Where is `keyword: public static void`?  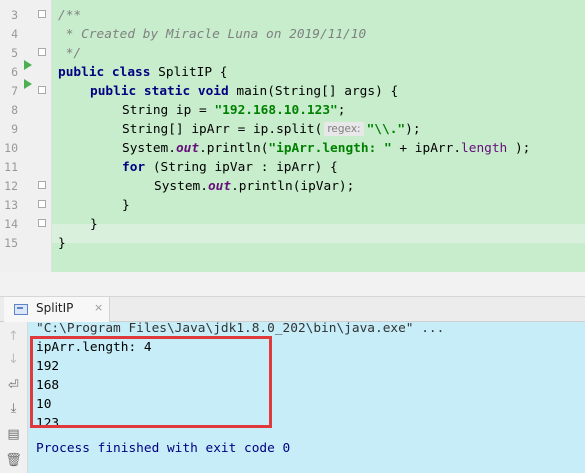 keyword: public static void is located at coordinates (159, 91).